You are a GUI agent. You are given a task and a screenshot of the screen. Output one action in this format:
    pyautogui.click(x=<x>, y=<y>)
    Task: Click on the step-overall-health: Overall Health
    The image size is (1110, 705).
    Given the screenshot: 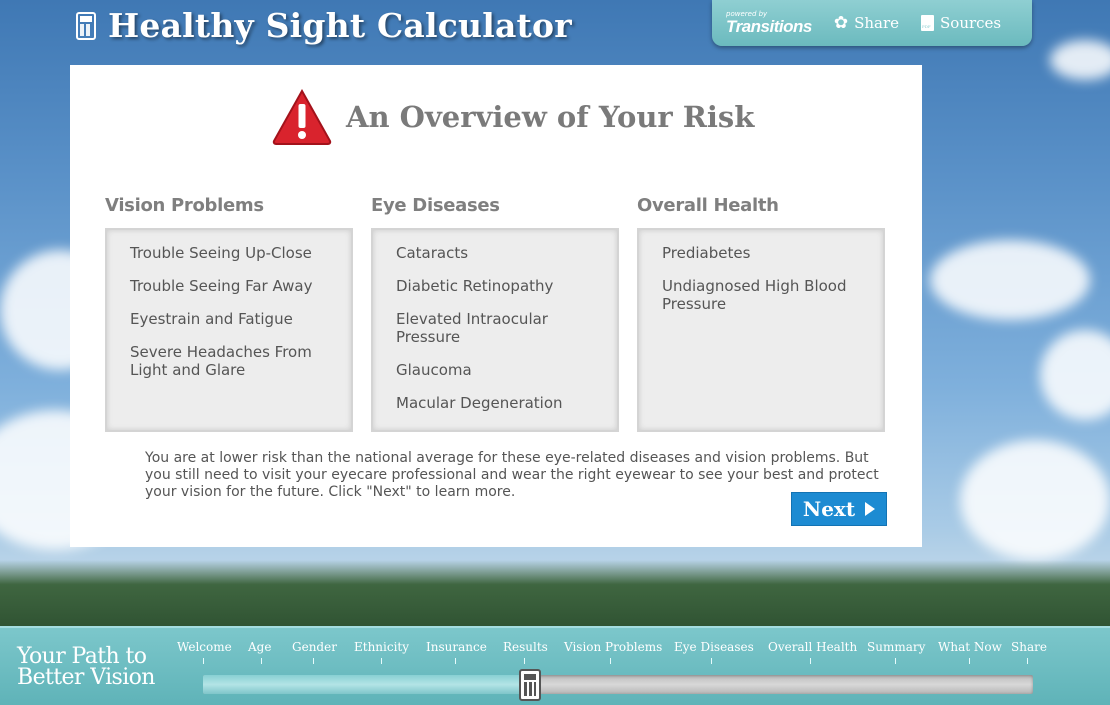 What is the action you would take?
    pyautogui.click(x=812, y=647)
    